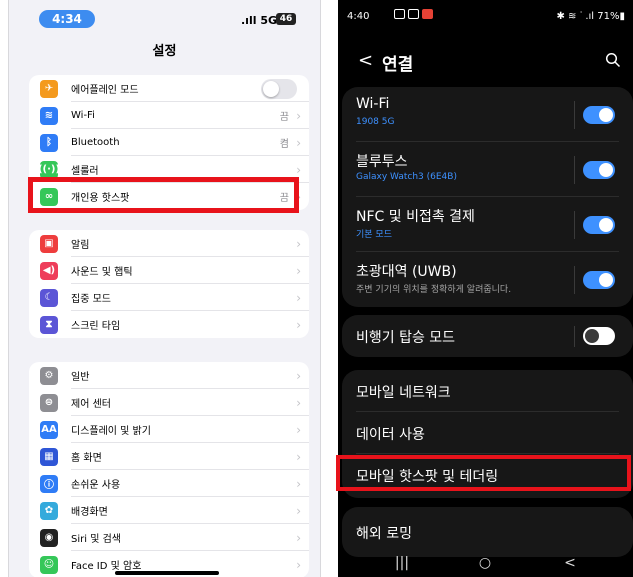 The width and height of the screenshot is (633, 577). Describe the element at coordinates (49, 564) in the screenshot. I see `faceid-icon: ☺` at that location.